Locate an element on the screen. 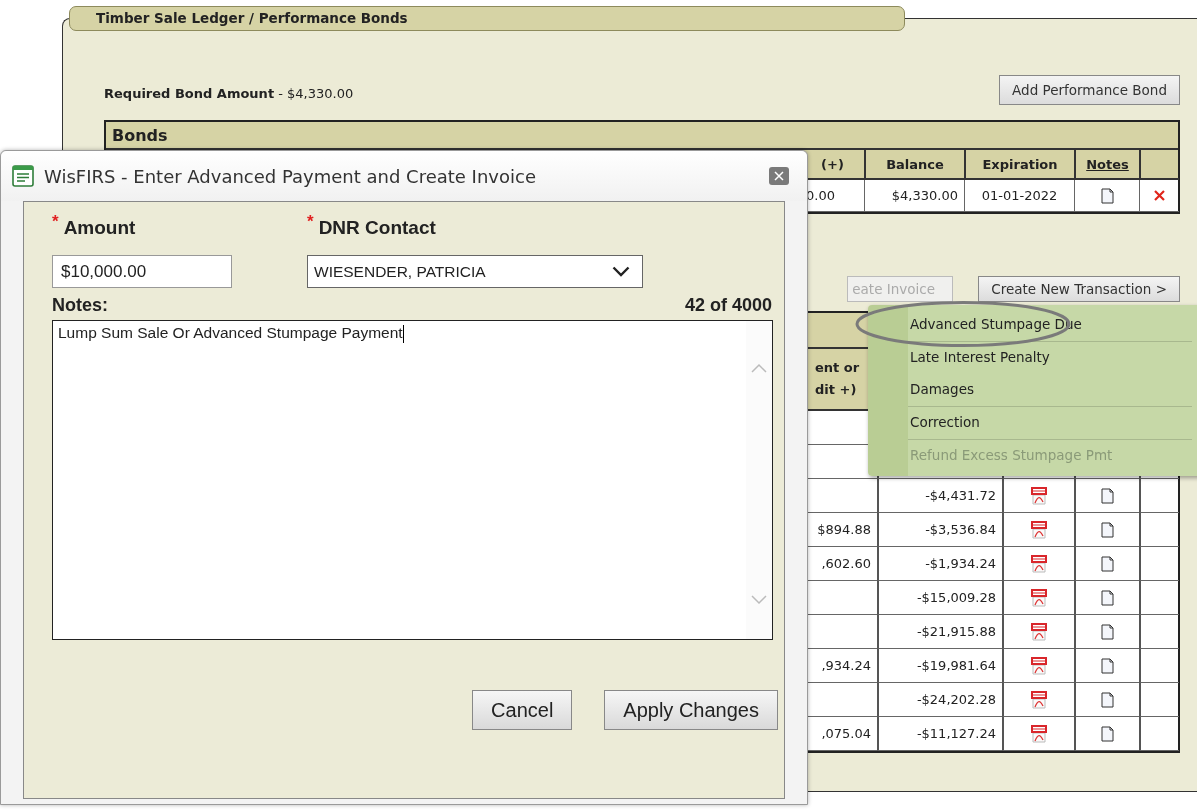  close-icon is located at coordinates (779, 176).